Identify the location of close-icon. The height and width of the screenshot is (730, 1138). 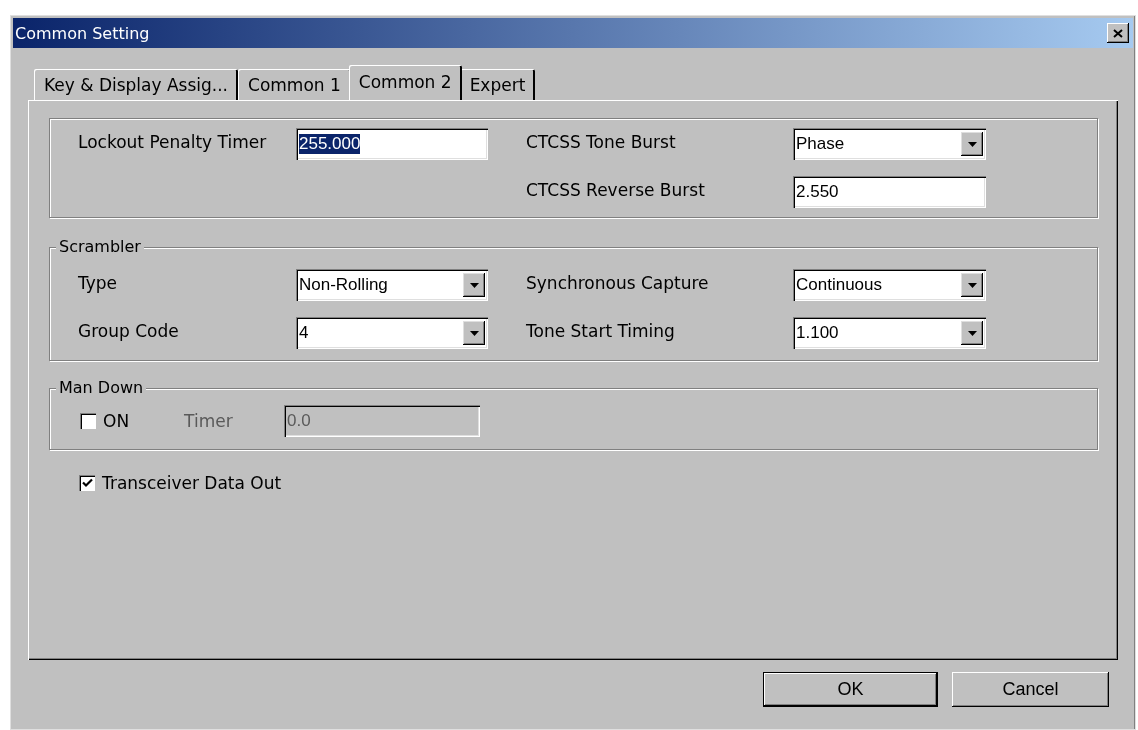
(1118, 33).